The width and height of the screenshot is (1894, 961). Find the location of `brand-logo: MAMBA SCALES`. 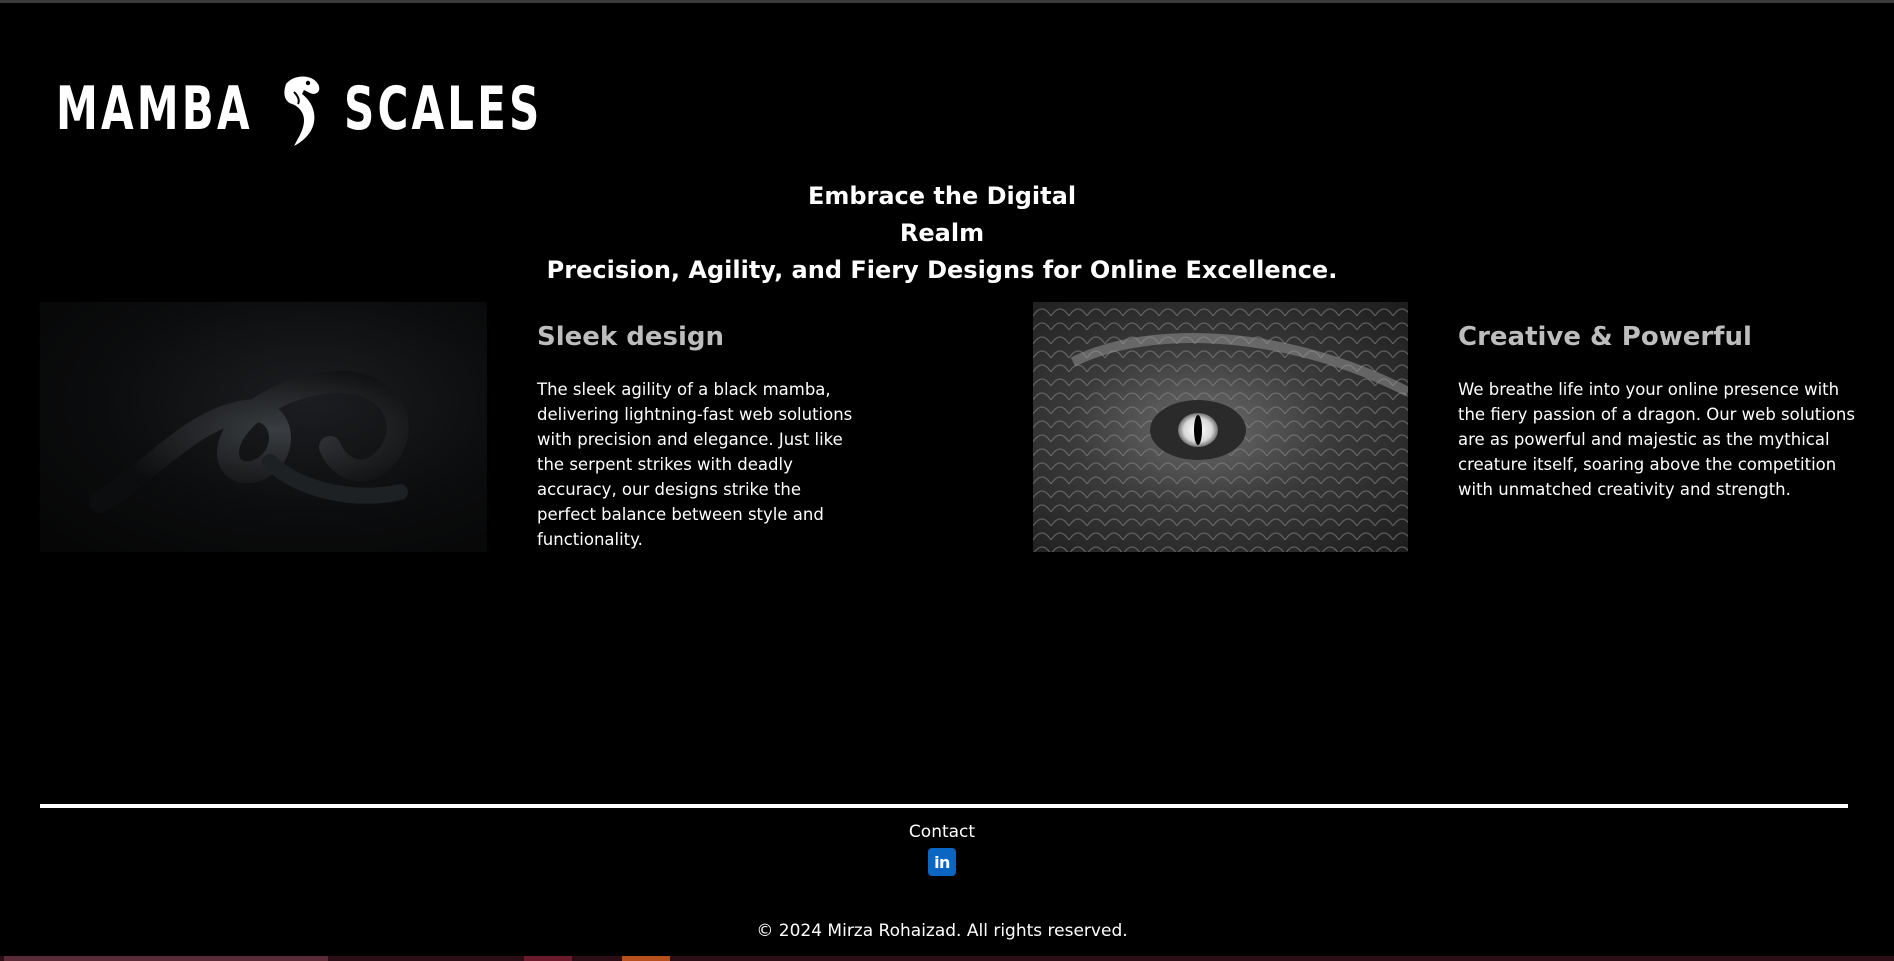

brand-logo: MAMBA SCALES is located at coordinates (299, 109).